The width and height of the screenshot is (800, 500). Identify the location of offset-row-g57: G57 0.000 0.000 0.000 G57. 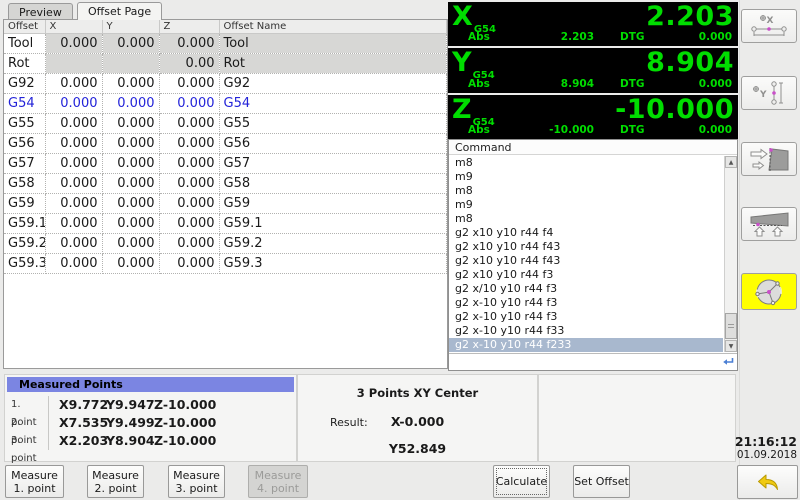
(225, 163).